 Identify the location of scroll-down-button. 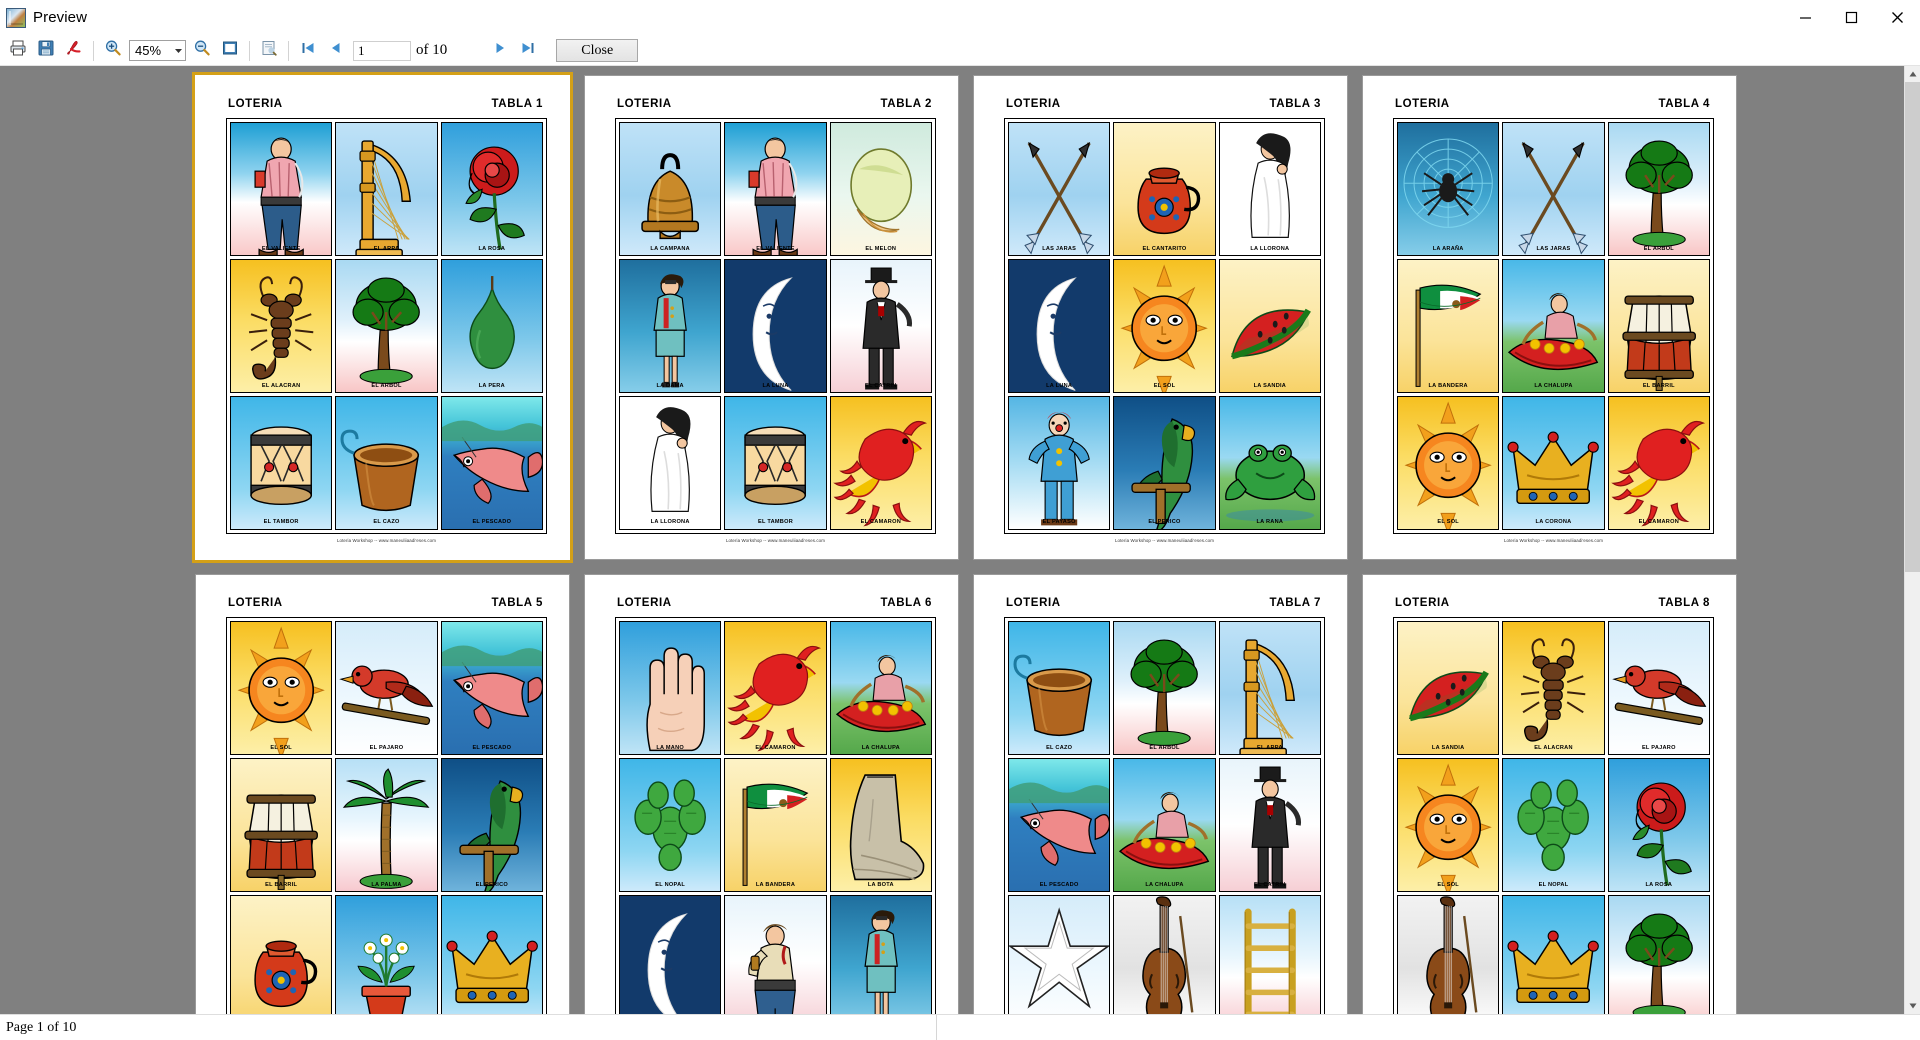
(1912, 1006).